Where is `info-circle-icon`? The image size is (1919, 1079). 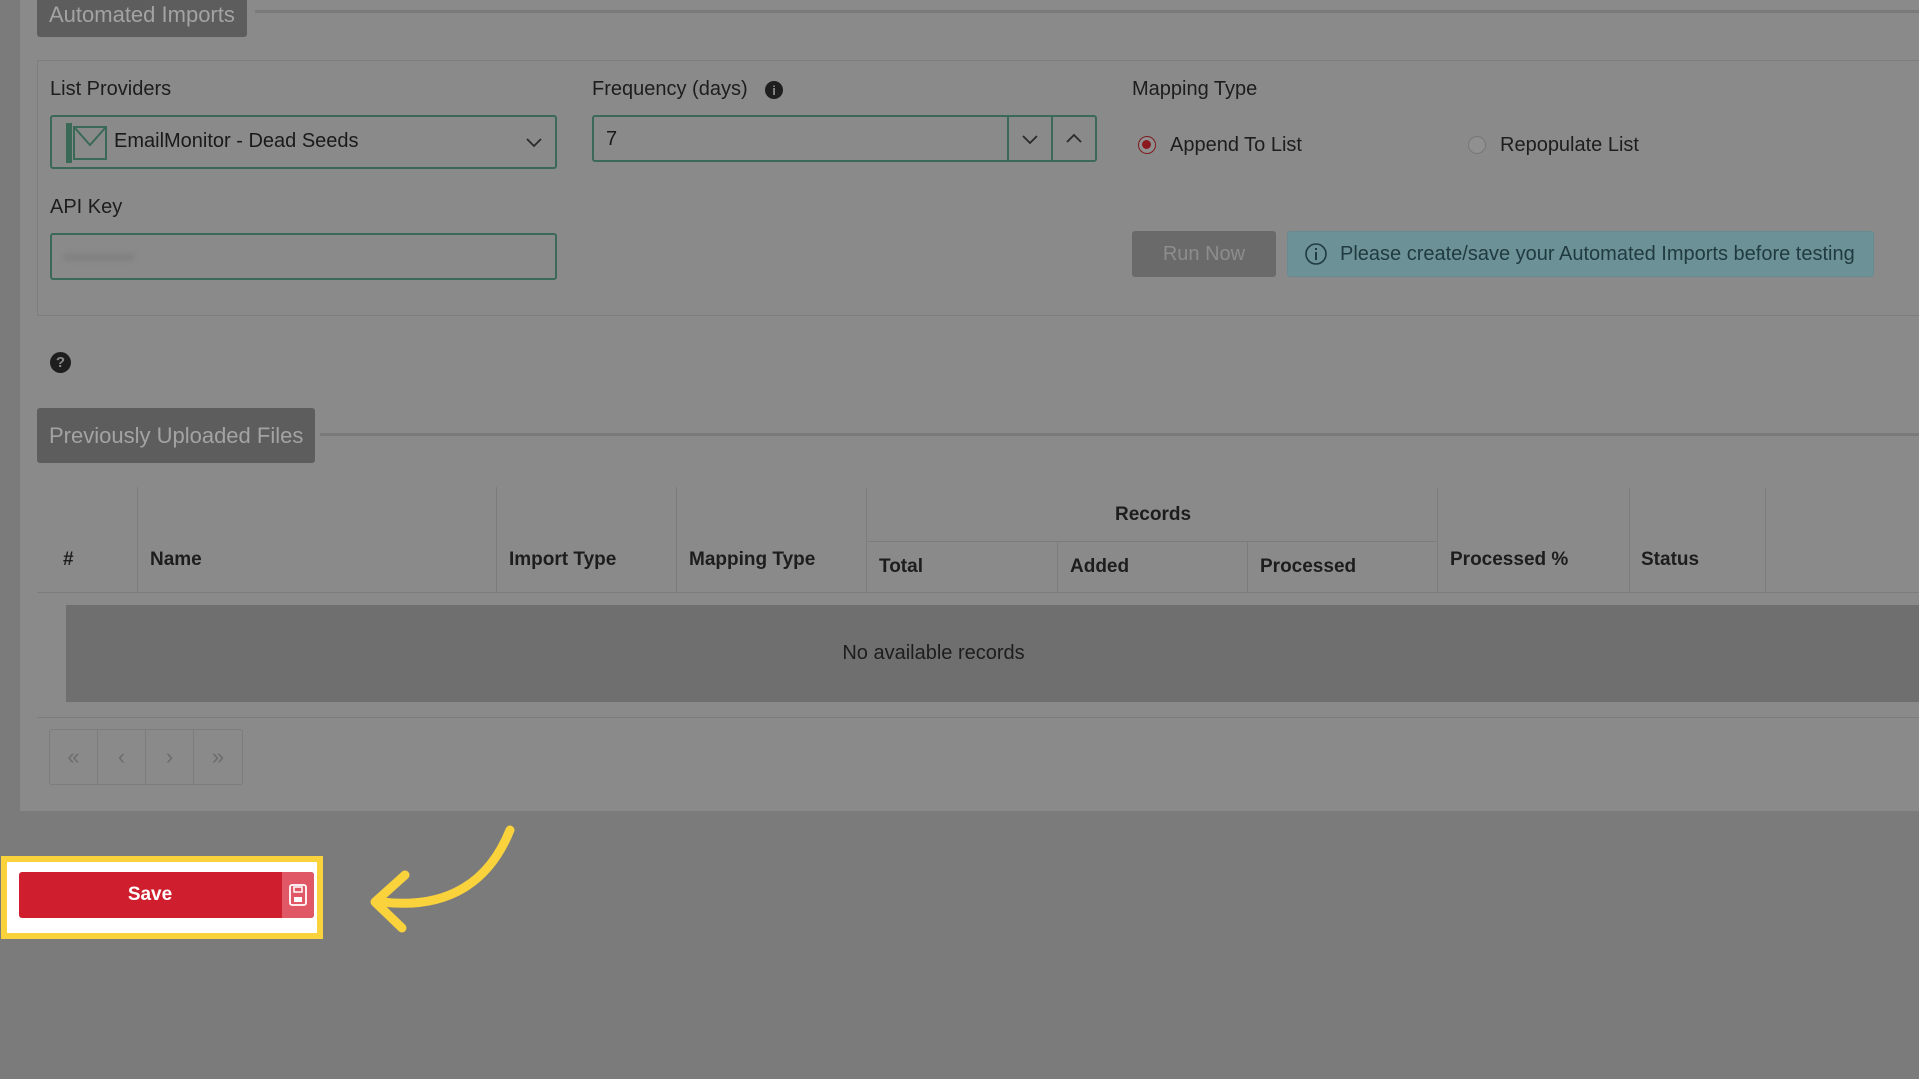
info-circle-icon is located at coordinates (1316, 254).